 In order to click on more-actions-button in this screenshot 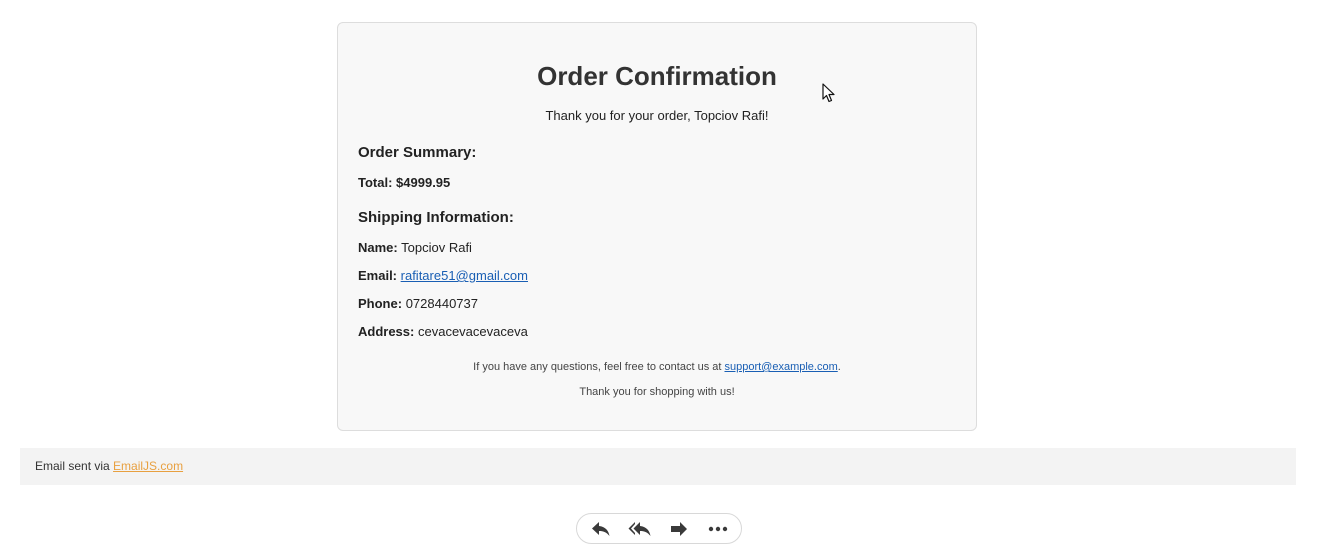, I will do `click(717, 528)`.